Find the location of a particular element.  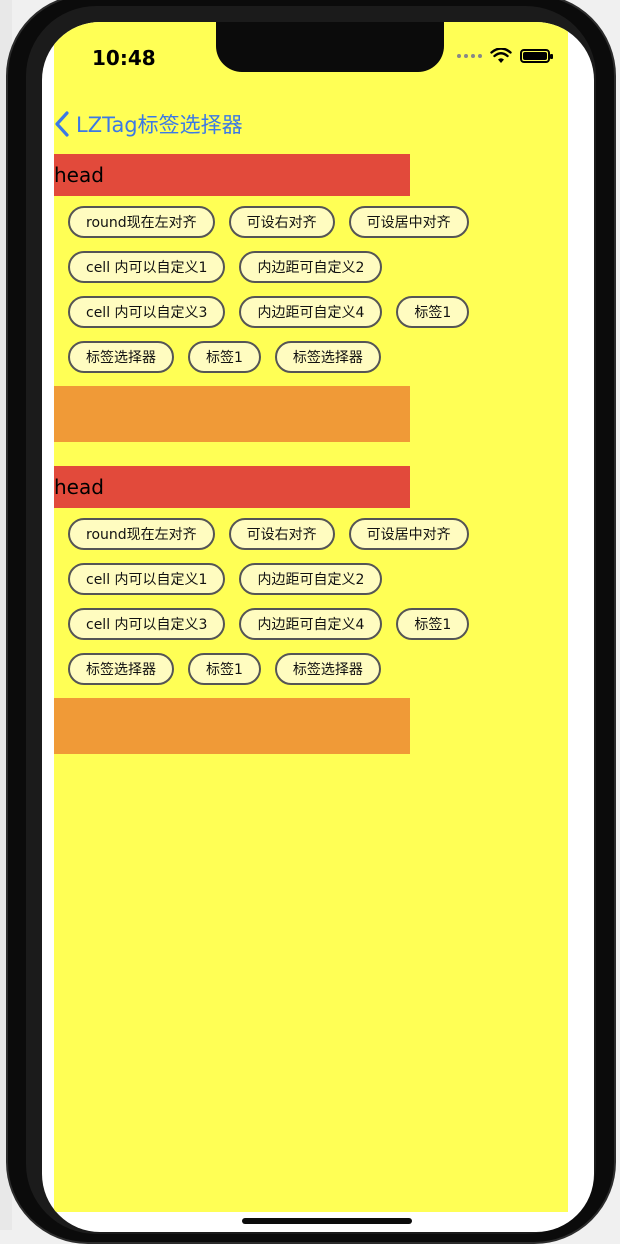

battery-icon is located at coordinates (536, 56).